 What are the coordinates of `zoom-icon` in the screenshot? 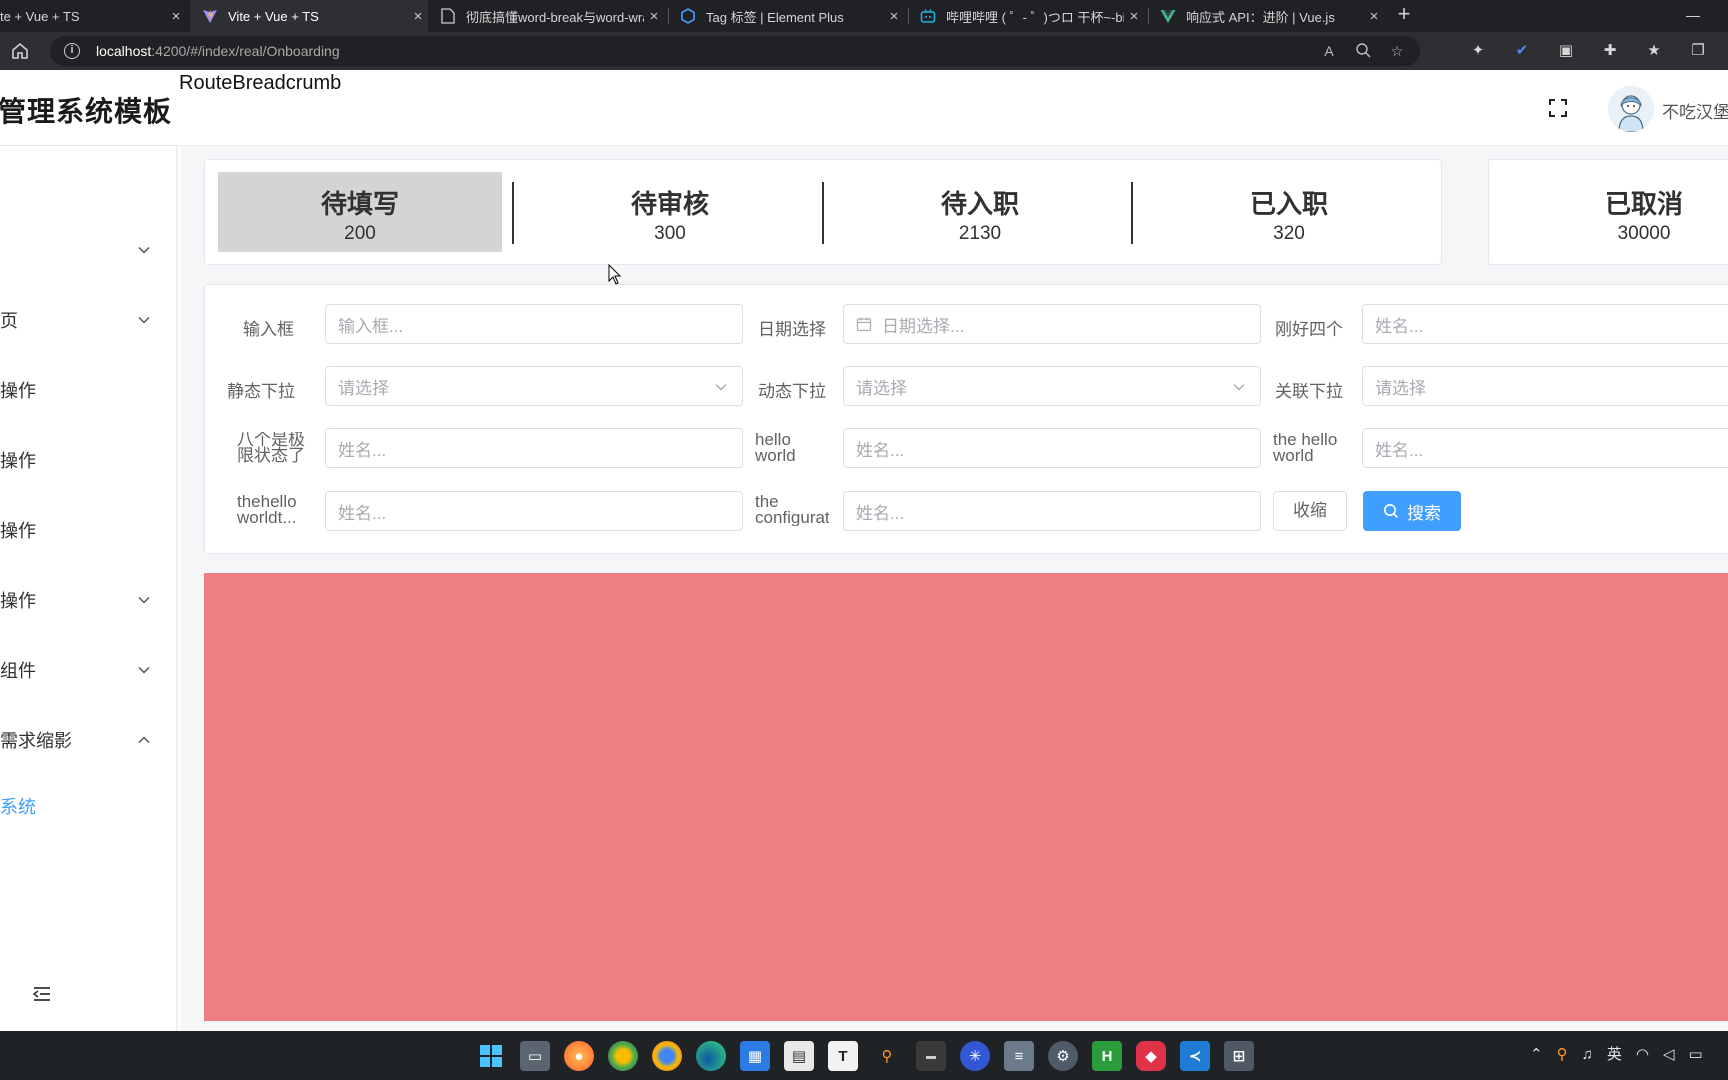 It's located at (1363, 51).